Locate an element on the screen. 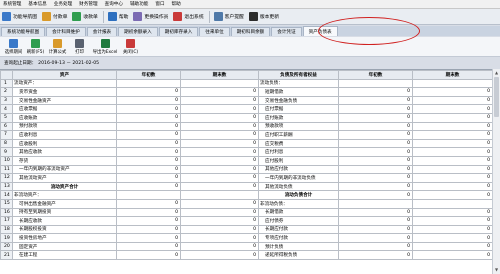 The image size is (500, 274). table-row: 7 应收利息 0 0 应付职工薪酬 0 0 is located at coordinates (246, 135).